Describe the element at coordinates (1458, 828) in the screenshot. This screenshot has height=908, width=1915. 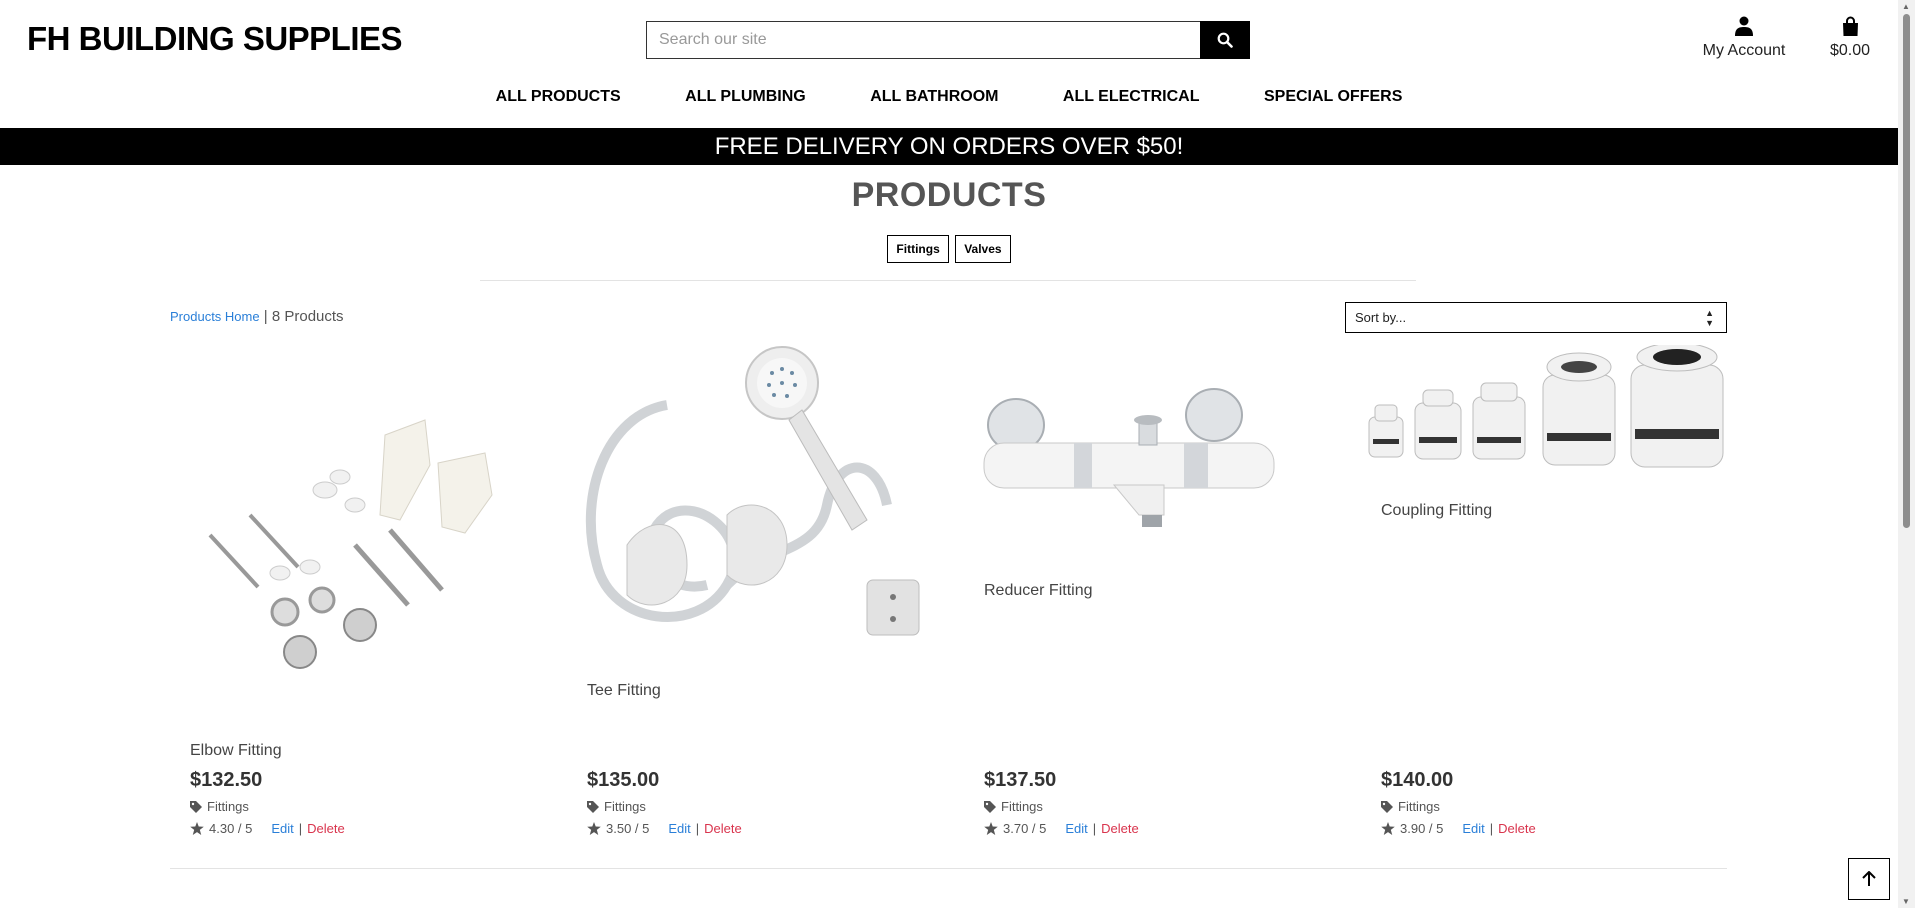
I see `product-rating: 3.90 / 5 Edit | Delete` at that location.